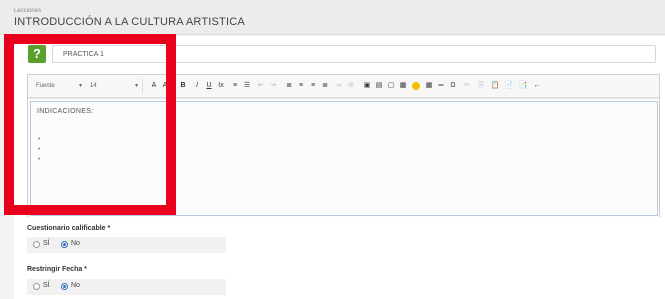 The image size is (665, 299). I want to click on outdent-icon: ⇤, so click(261, 85).